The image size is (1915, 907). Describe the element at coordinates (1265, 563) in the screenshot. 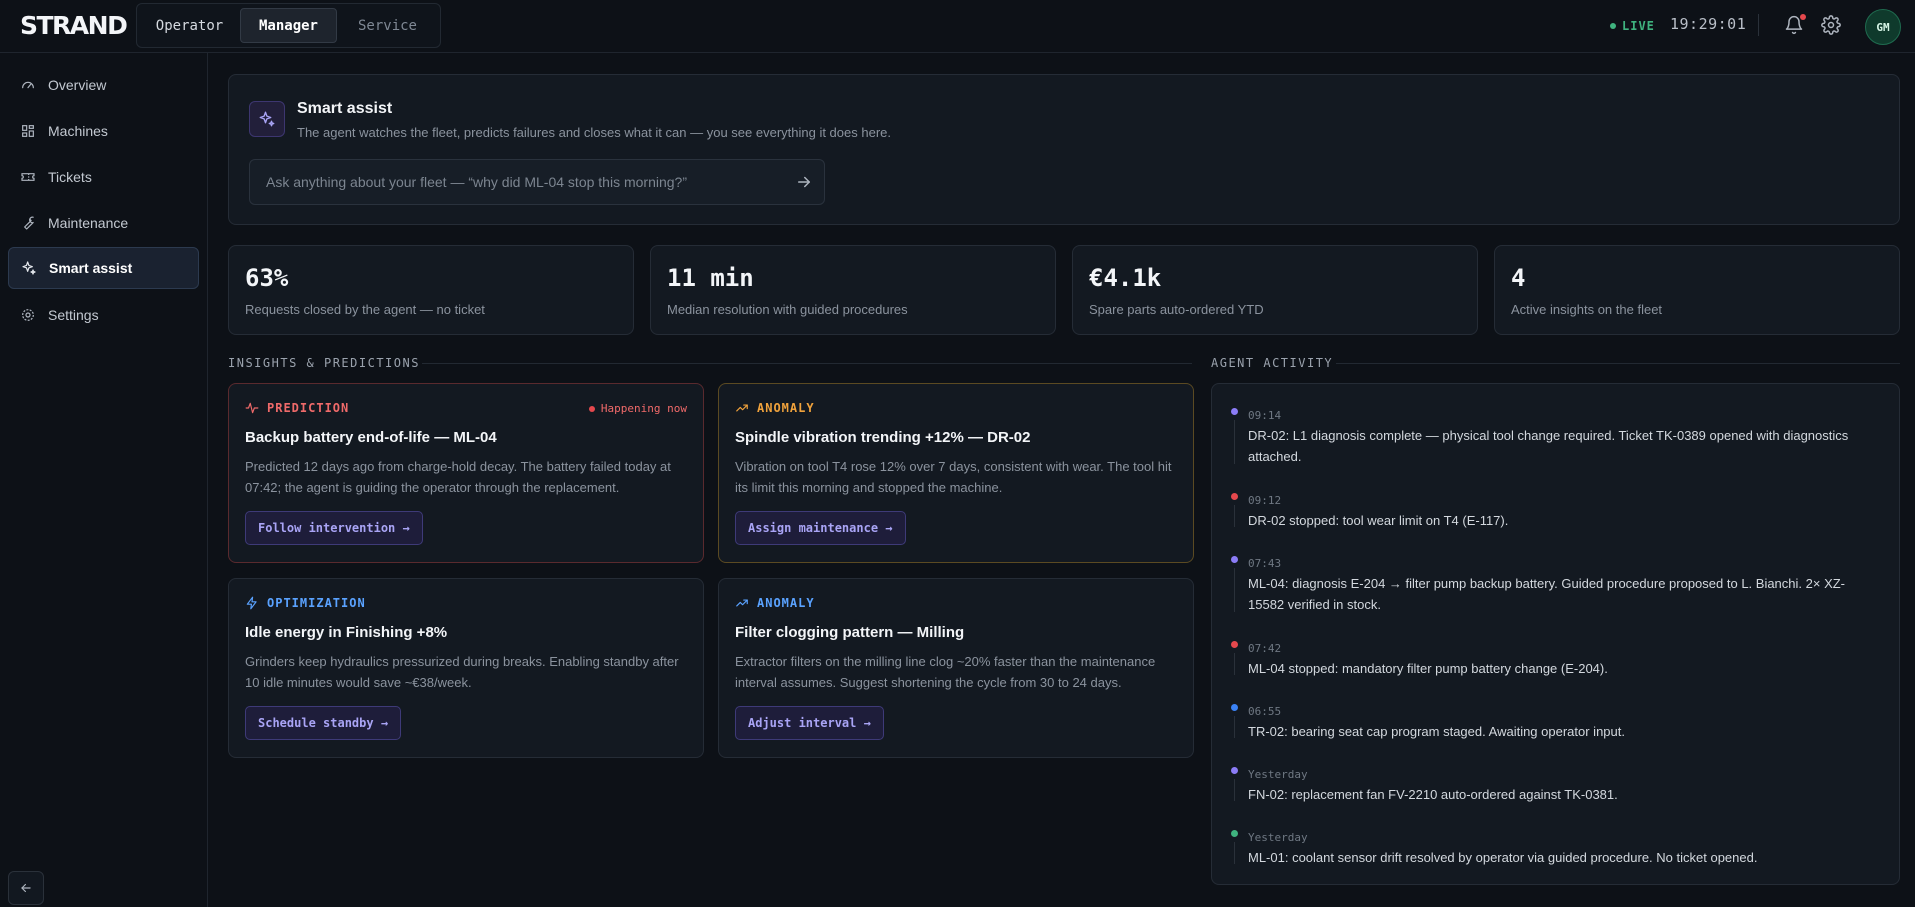

I see `activity-time: 07:43` at that location.